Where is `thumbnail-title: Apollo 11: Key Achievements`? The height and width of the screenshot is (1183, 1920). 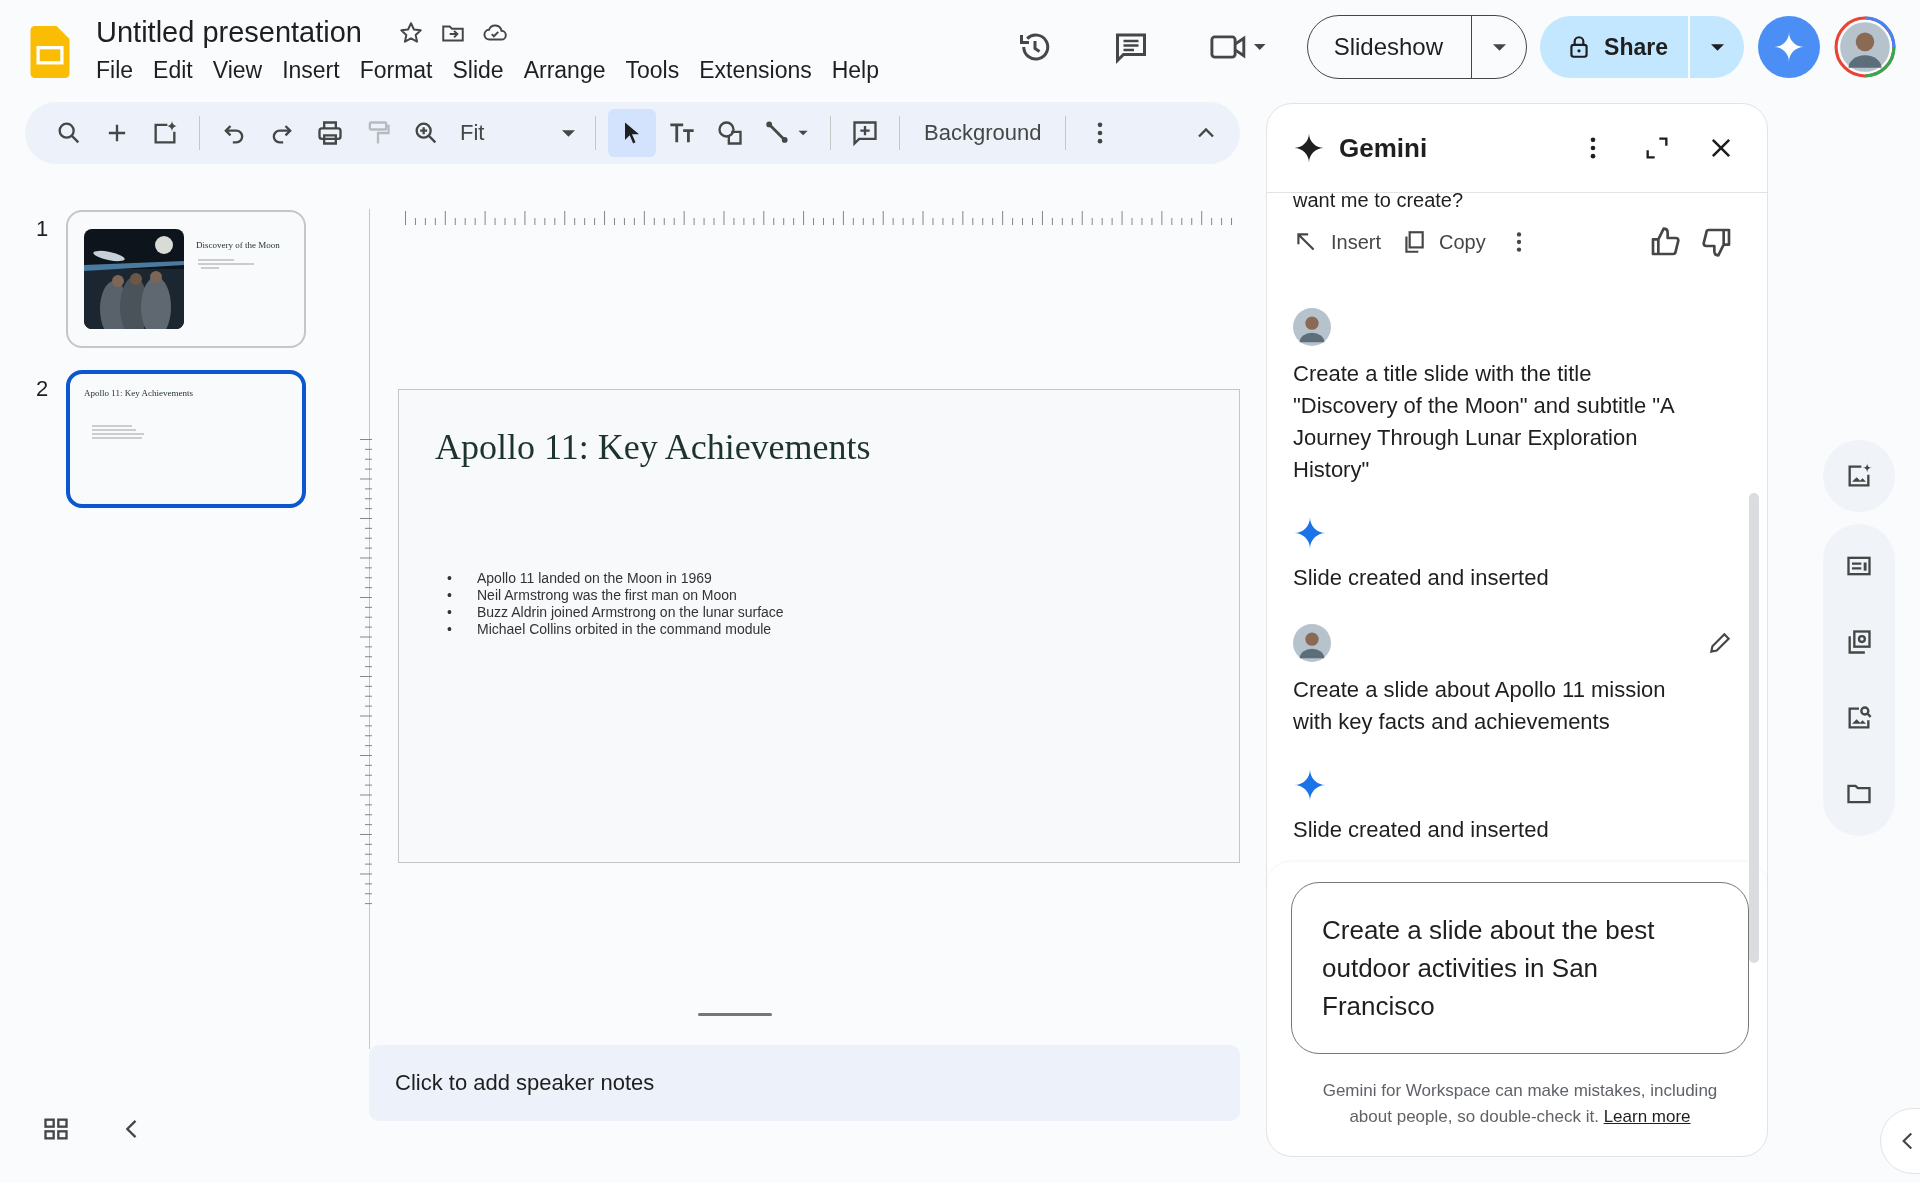
thumbnail-title: Apollo 11: Key Achievements is located at coordinates (138, 393).